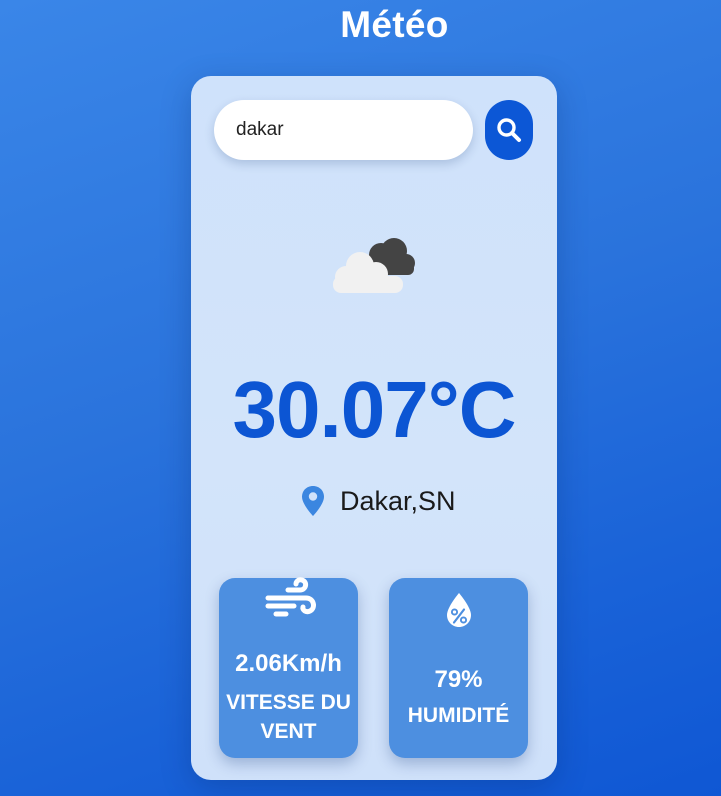 The height and width of the screenshot is (796, 721). I want to click on wind-speed-value: 2.06Km/h, so click(288, 663).